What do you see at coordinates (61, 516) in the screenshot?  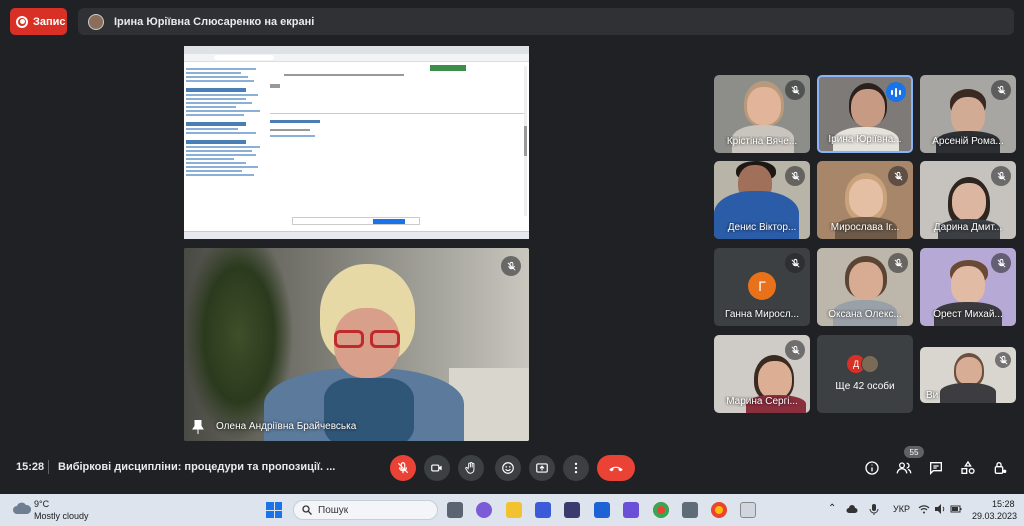 I see `weather-description: Mostly cloudy` at bounding box center [61, 516].